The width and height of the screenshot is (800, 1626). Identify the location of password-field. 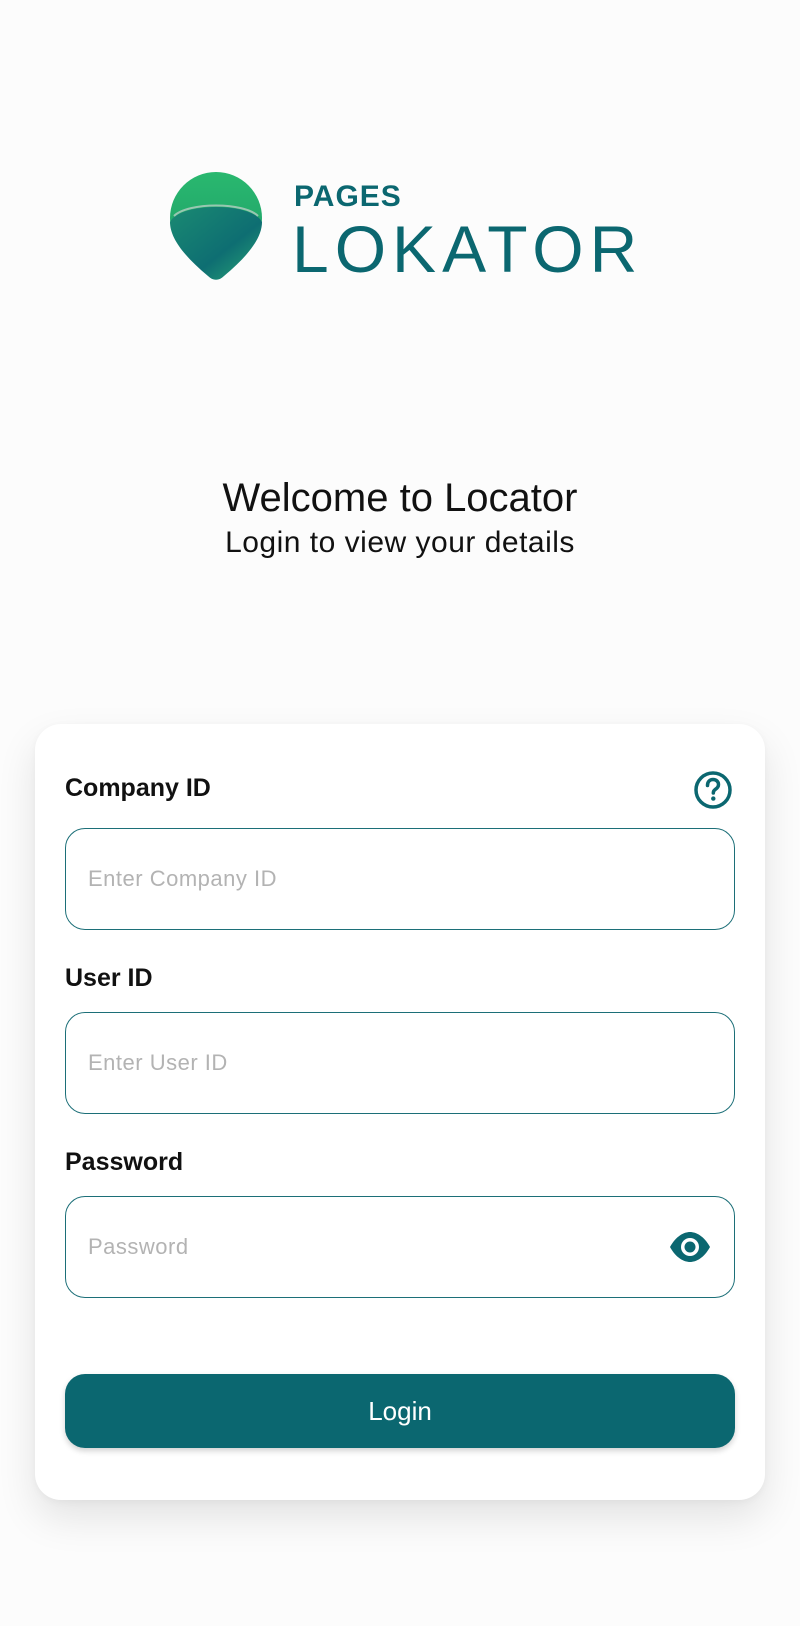
(400, 1247).